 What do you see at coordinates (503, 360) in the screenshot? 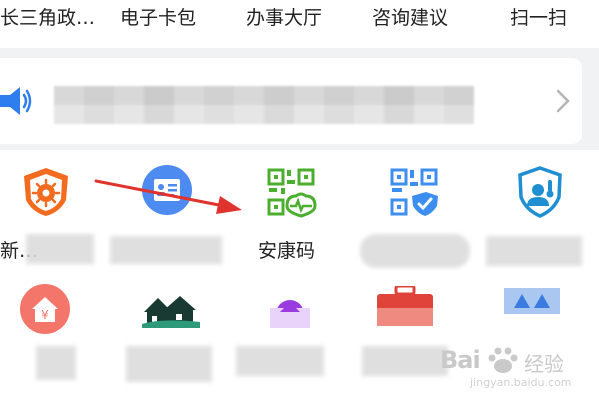
I see `paw-icon` at bounding box center [503, 360].